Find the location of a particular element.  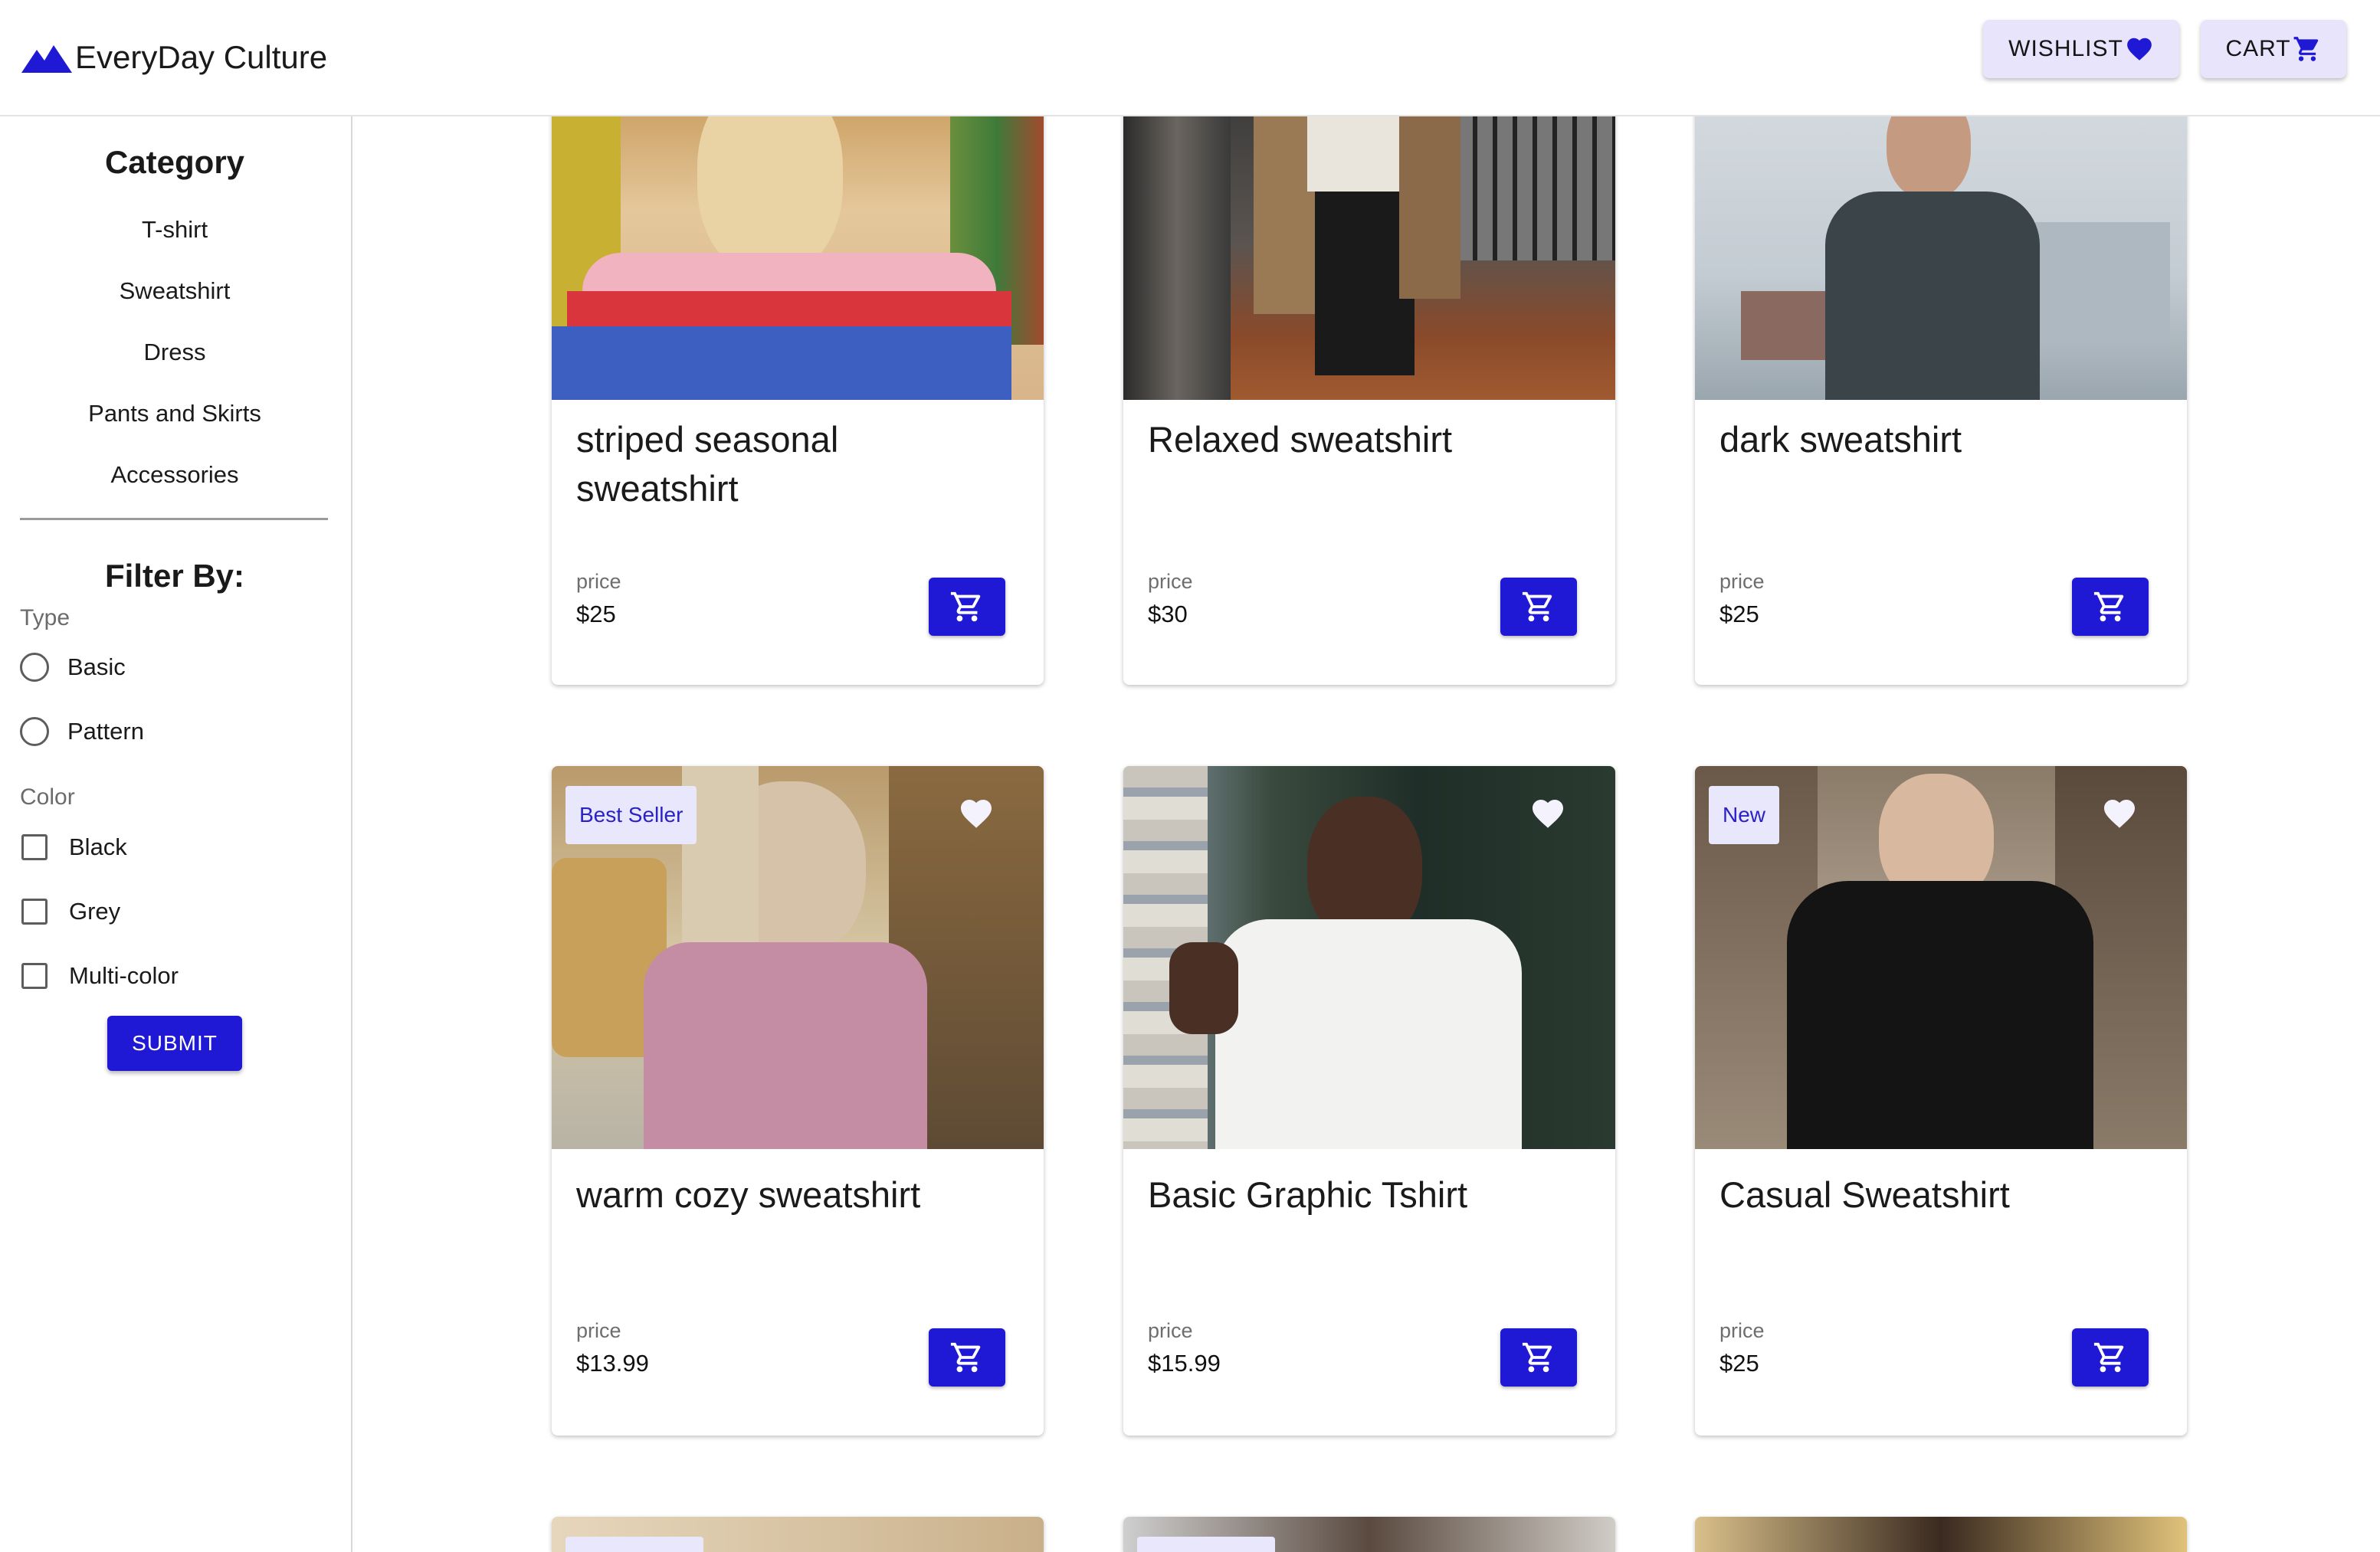

type-option-basic: Basic is located at coordinates (73, 667).